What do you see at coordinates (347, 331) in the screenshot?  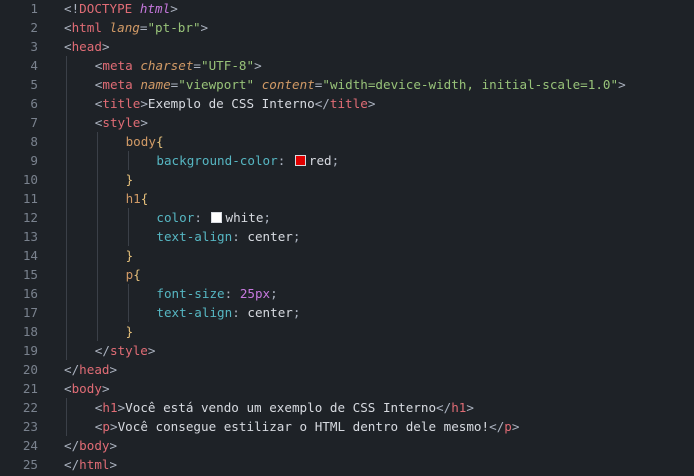 I see `code-line: 18}` at bounding box center [347, 331].